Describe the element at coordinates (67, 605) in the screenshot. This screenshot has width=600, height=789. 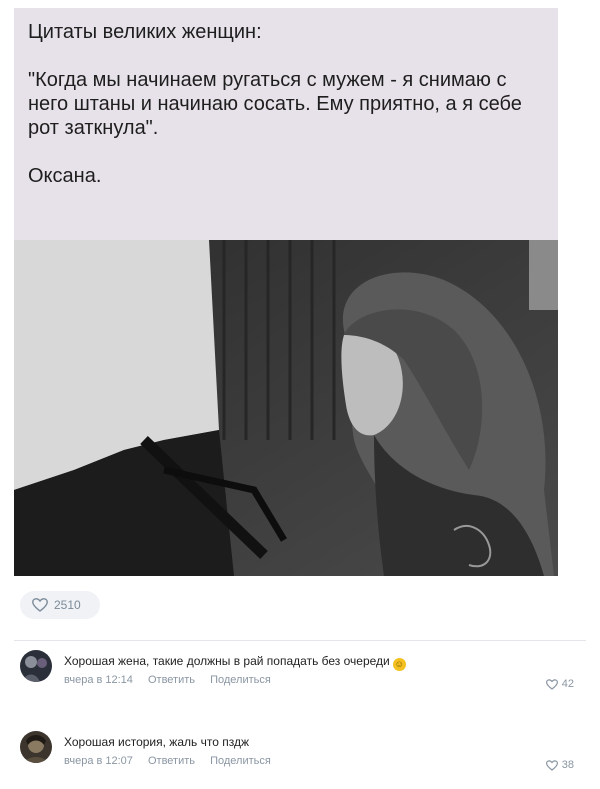
I see `like-count: 2510` at that location.